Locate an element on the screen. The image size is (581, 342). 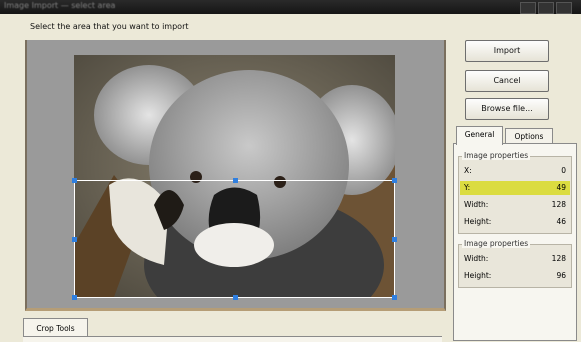
property-value: 96 is located at coordinates (561, 275).